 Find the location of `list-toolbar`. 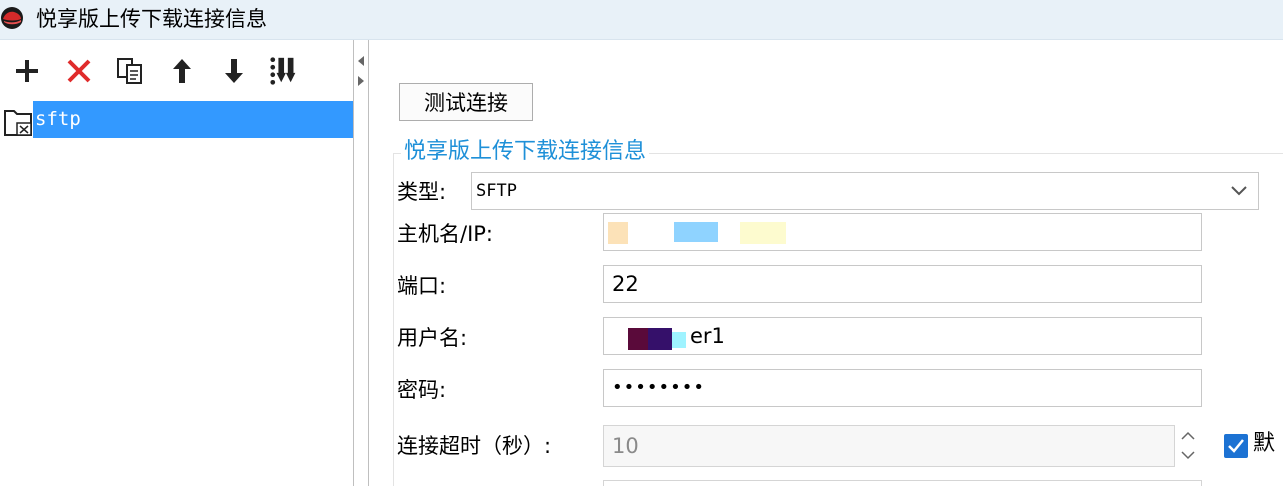

list-toolbar is located at coordinates (176, 69).